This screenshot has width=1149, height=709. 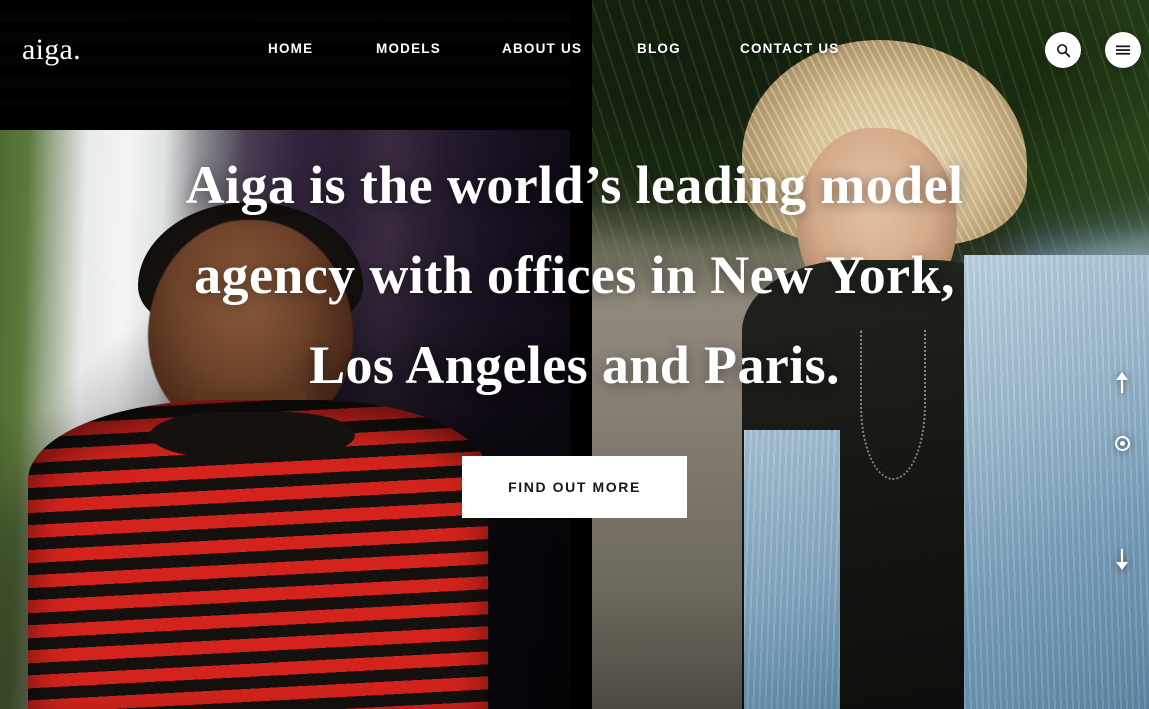 I want to click on nav-item-about-us: ABOUT US, so click(x=542, y=48).